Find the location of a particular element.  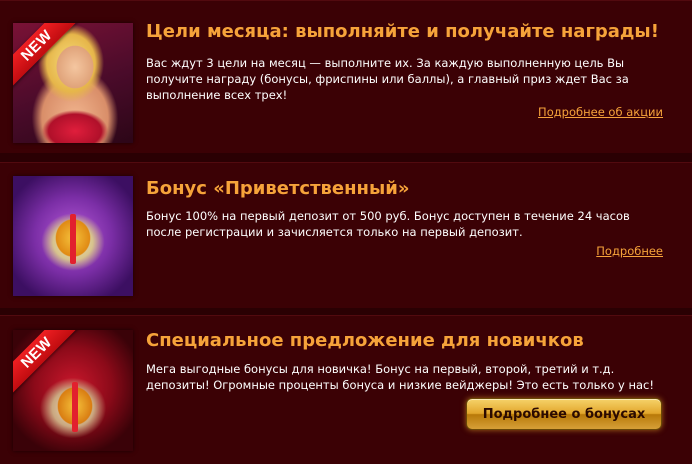

promo-title: Бонус «Приветственный» is located at coordinates (278, 188).